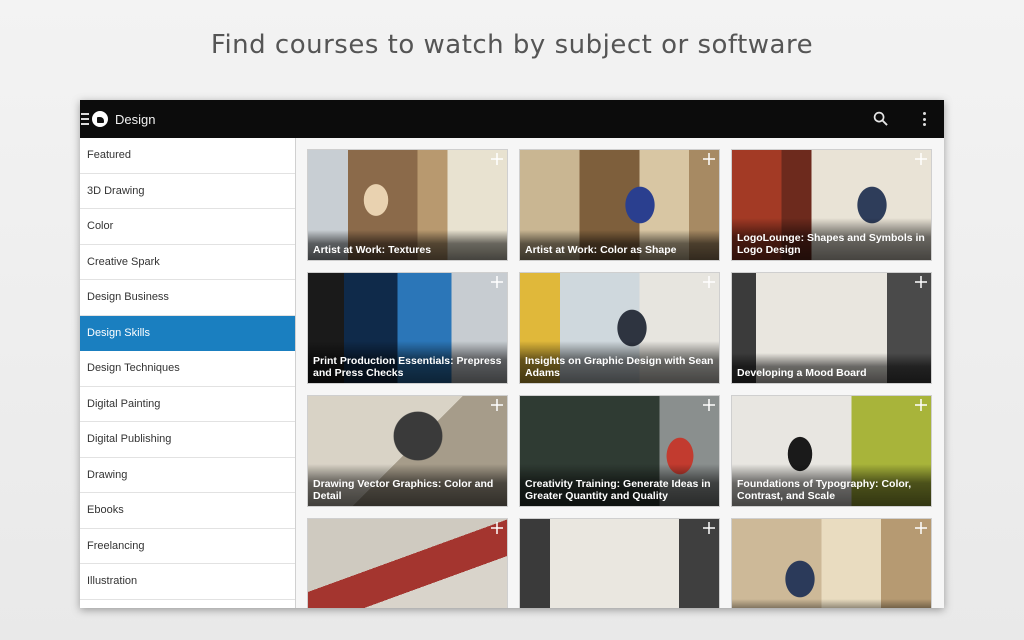 The image size is (1024, 640). I want to click on sidebar-item: Design Business, so click(187, 298).